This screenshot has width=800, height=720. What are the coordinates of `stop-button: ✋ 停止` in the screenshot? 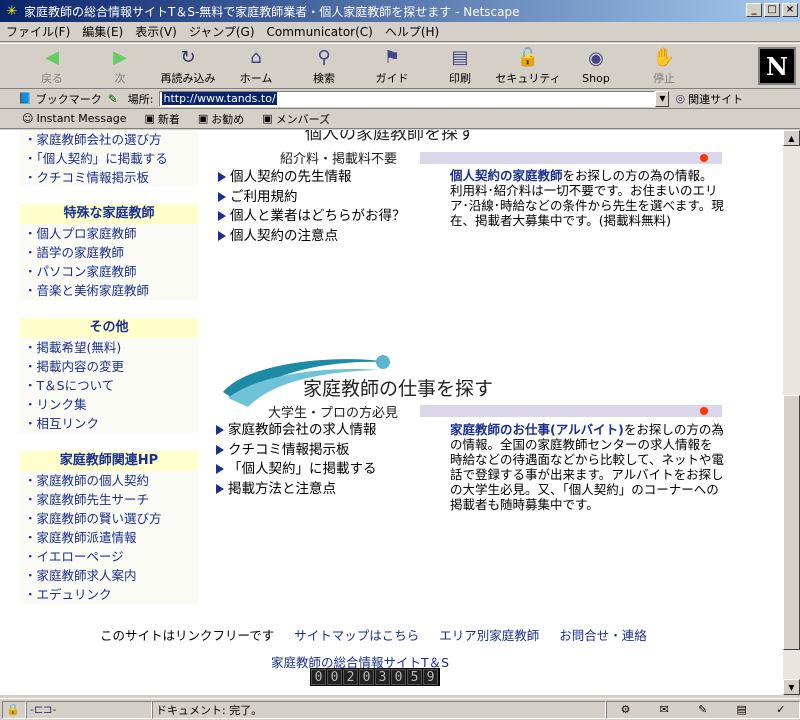 It's located at (664, 66).